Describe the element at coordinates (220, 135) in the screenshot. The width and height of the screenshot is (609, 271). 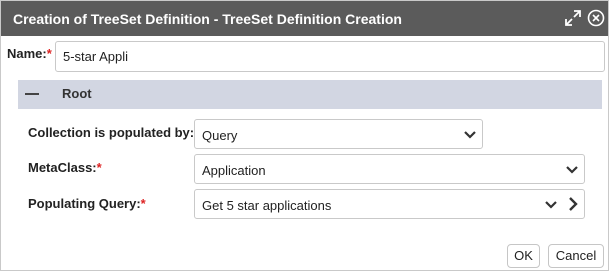
I see `collection-value: Query` at that location.